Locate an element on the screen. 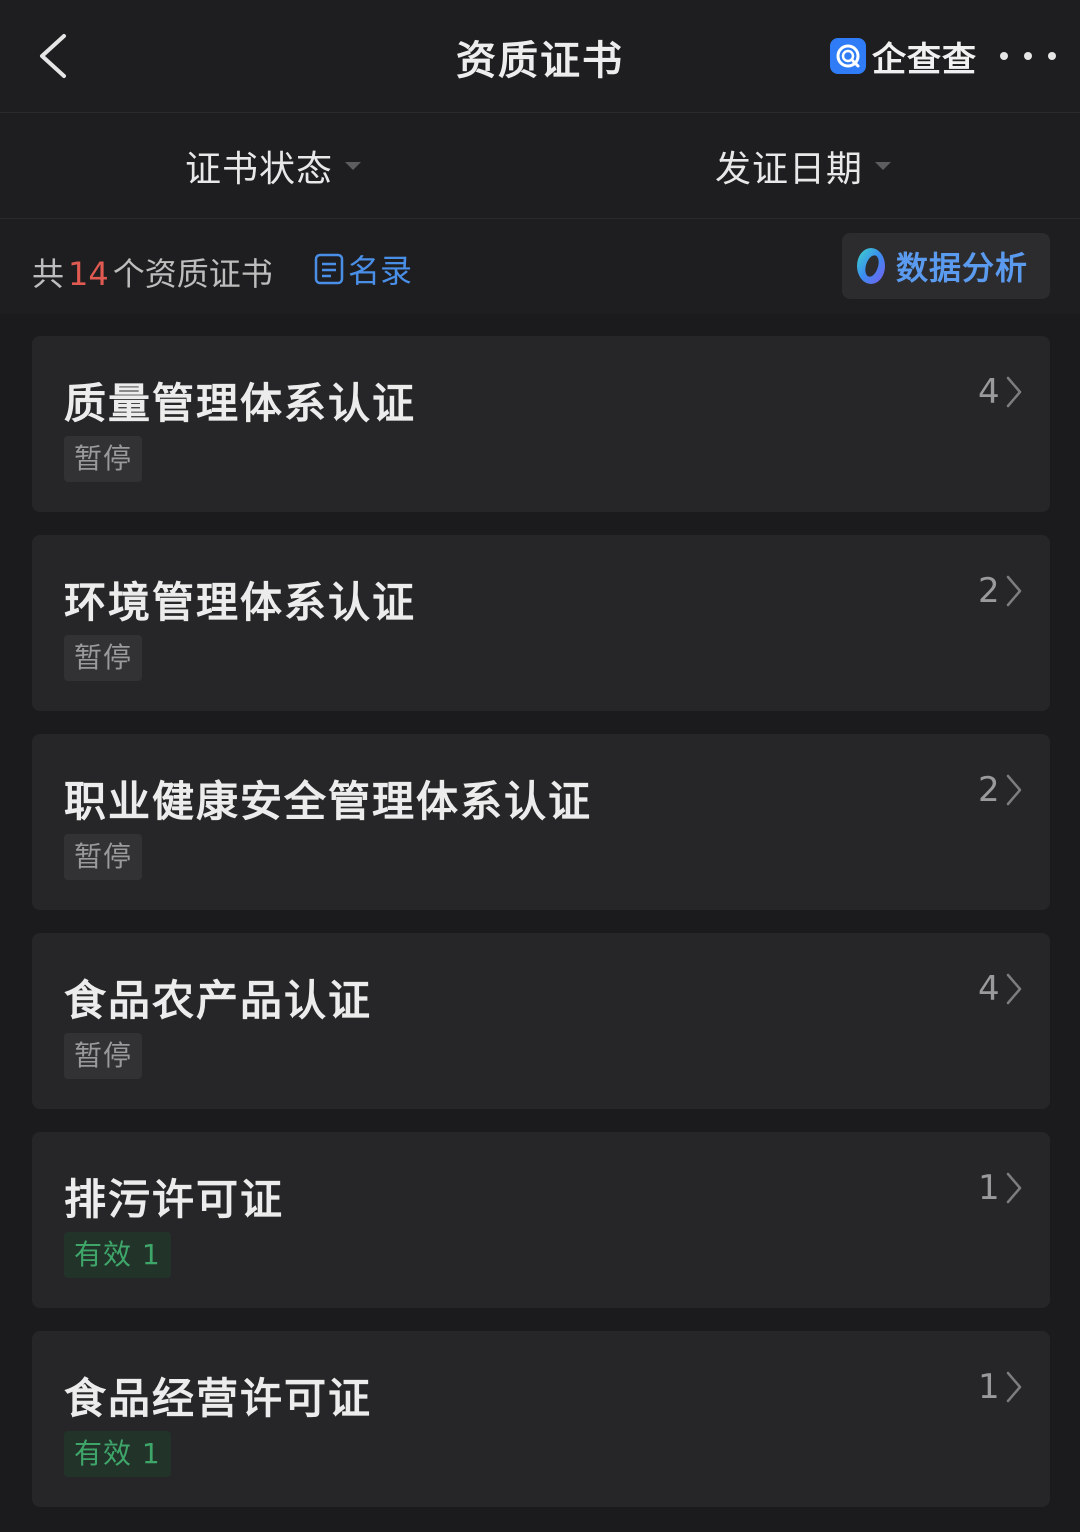 The width and height of the screenshot is (1080, 1532). certificate-card: 职业健康安全管理体系认证 暂停 2 is located at coordinates (541, 822).